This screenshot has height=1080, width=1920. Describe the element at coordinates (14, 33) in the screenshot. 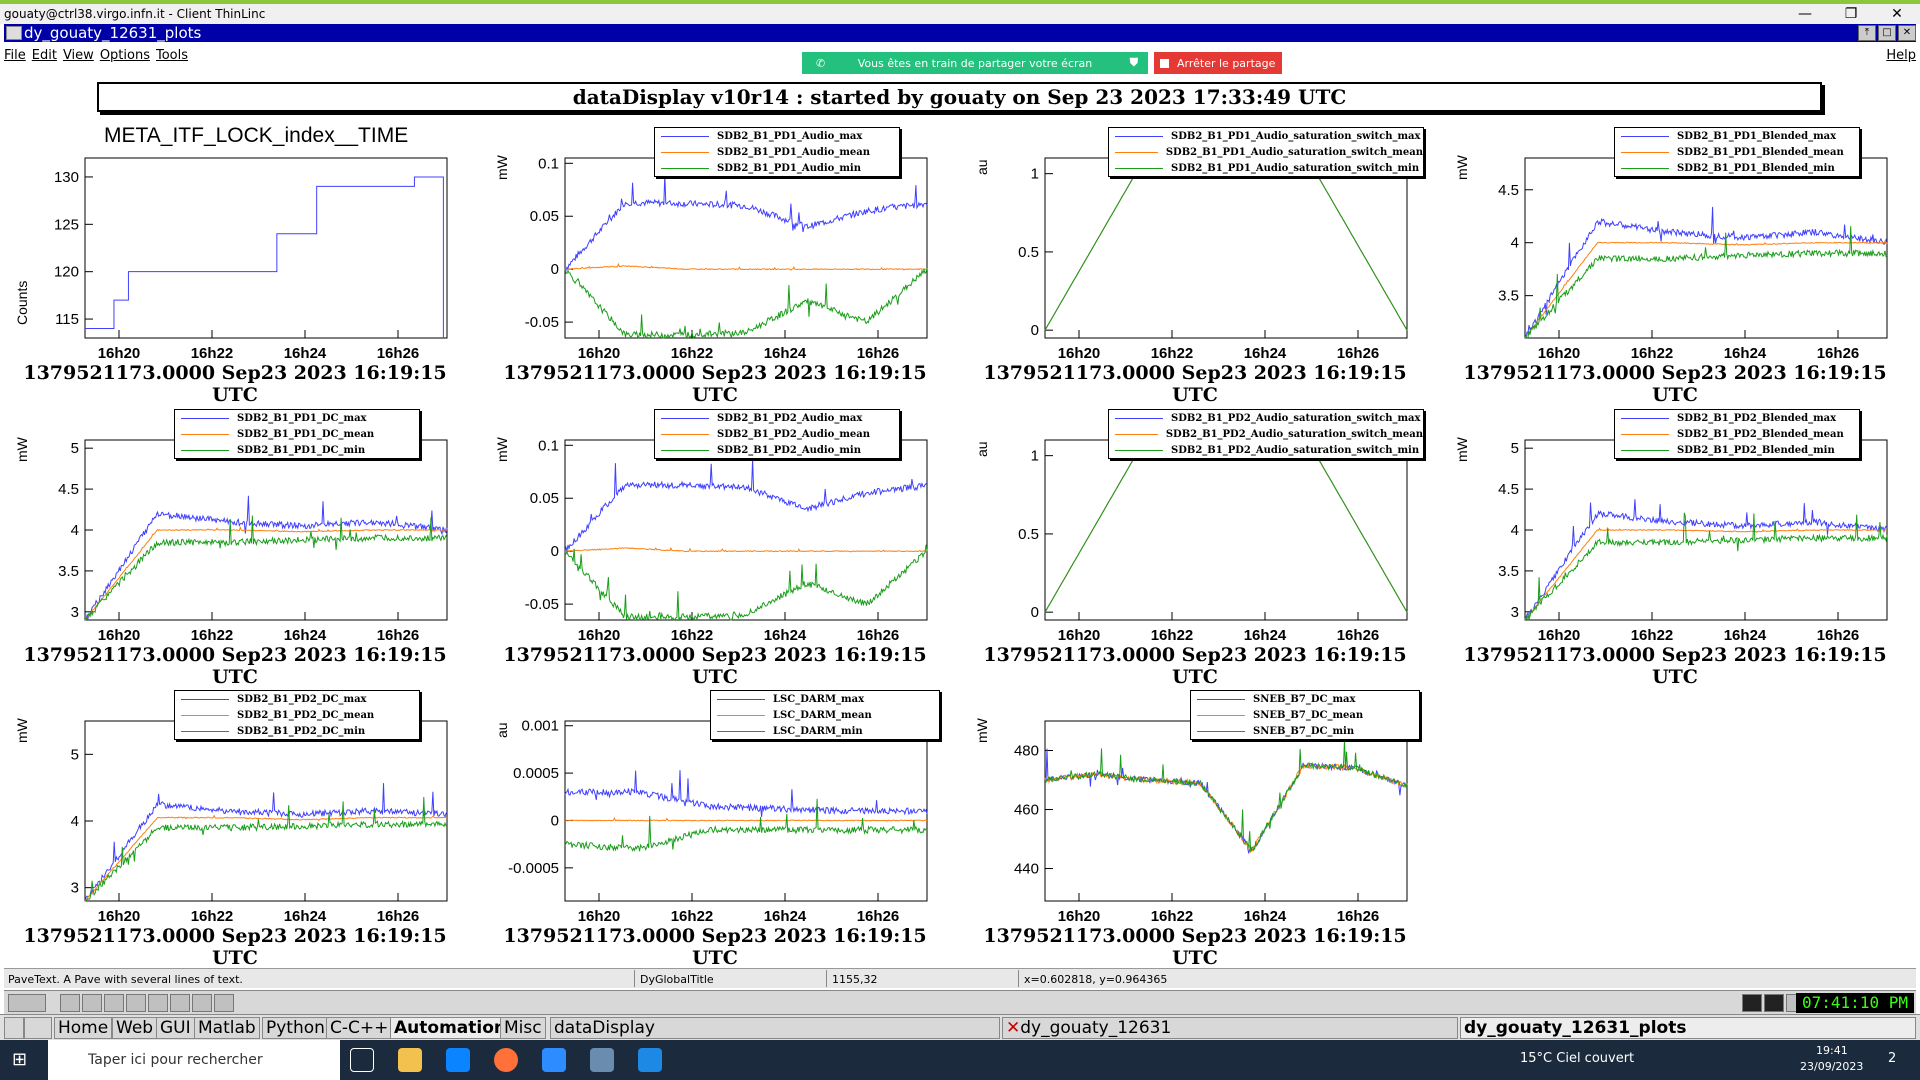

I see `app-icon` at that location.